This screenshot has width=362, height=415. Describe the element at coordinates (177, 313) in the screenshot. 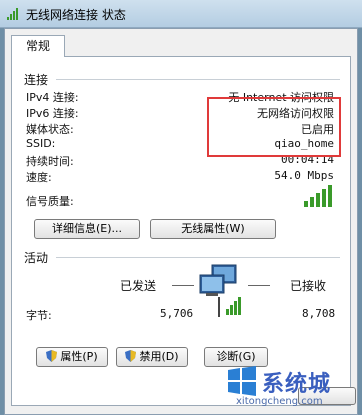

I see `sent-bytes-value: 5,706` at that location.